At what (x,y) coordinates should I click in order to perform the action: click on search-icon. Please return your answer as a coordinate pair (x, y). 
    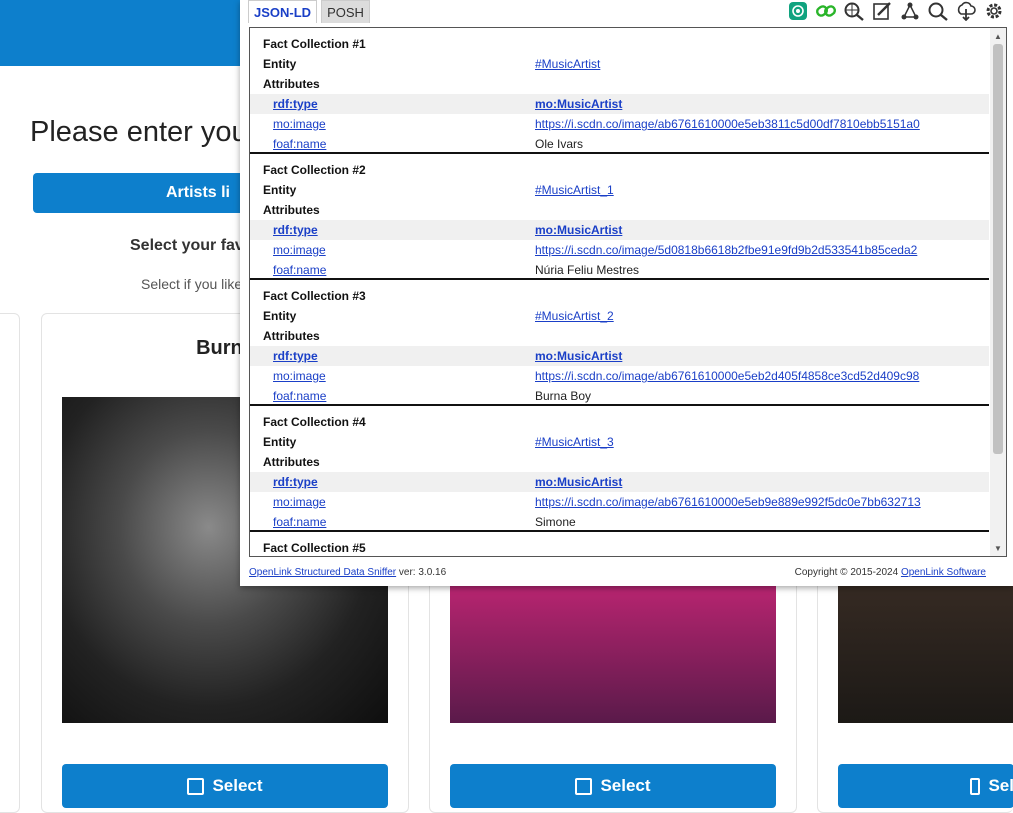
    Looking at the image, I should click on (938, 11).